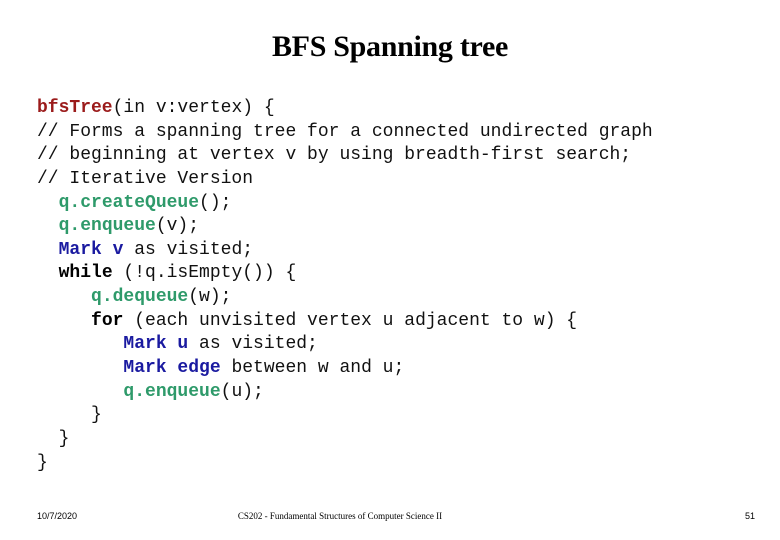 This screenshot has width=780, height=540. I want to click on code-text: ();, so click(215, 202).